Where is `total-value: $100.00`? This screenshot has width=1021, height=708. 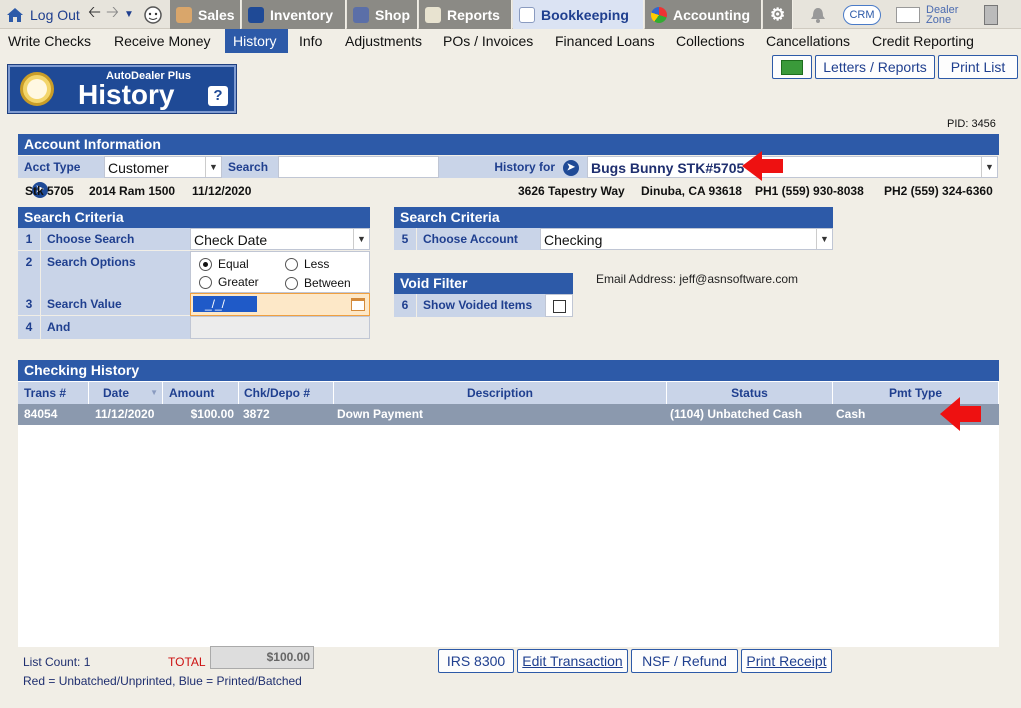
total-value: $100.00 is located at coordinates (262, 657).